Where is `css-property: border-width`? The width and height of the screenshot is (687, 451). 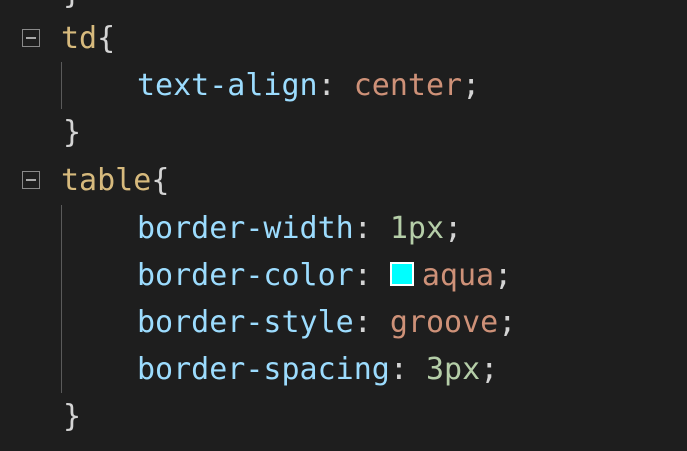 css-property: border-width is located at coordinates (245, 228).